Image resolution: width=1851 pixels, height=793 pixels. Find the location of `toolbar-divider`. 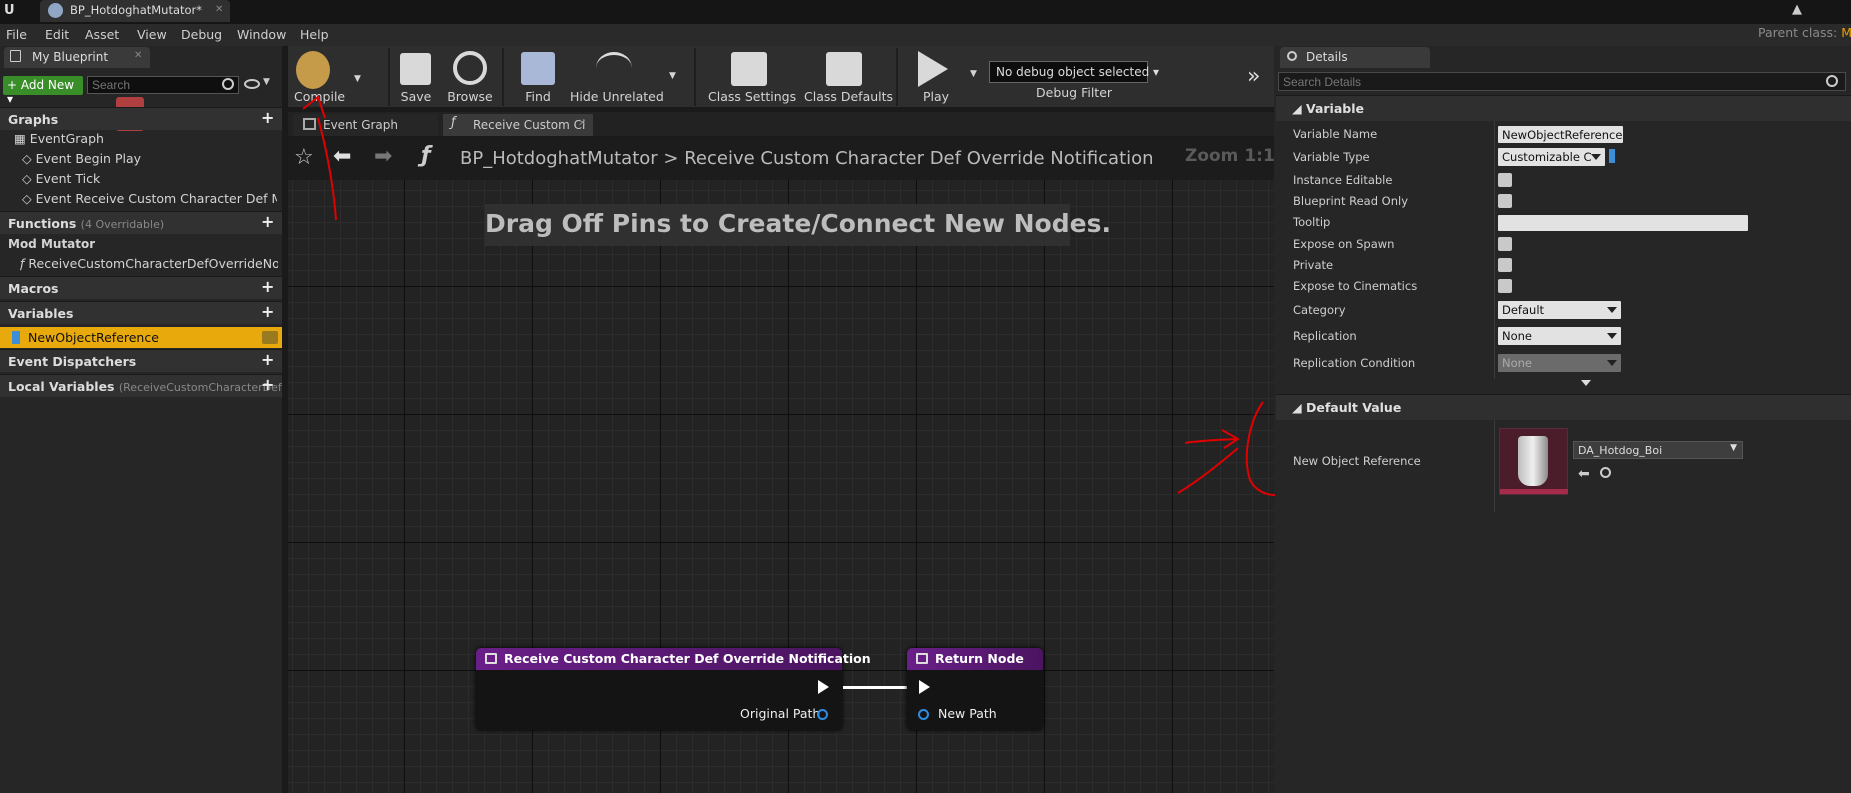

toolbar-divider is located at coordinates (695, 77).